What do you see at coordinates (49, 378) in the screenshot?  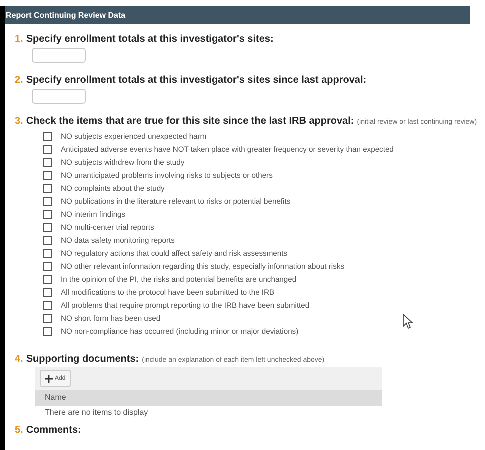 I see `plus-icon` at bounding box center [49, 378].